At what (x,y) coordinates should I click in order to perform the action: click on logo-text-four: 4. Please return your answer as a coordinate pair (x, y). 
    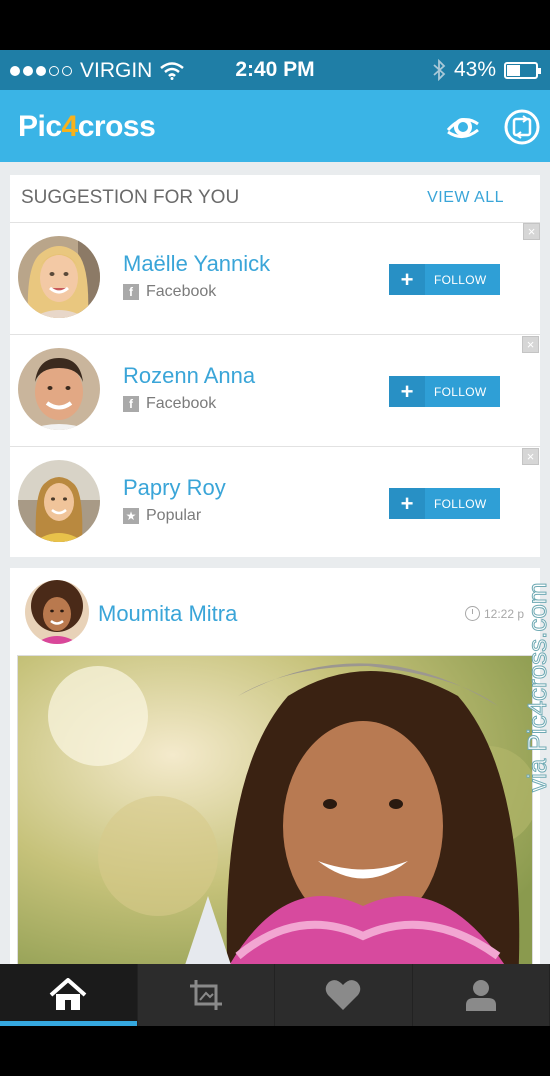
    Looking at the image, I should click on (70, 126).